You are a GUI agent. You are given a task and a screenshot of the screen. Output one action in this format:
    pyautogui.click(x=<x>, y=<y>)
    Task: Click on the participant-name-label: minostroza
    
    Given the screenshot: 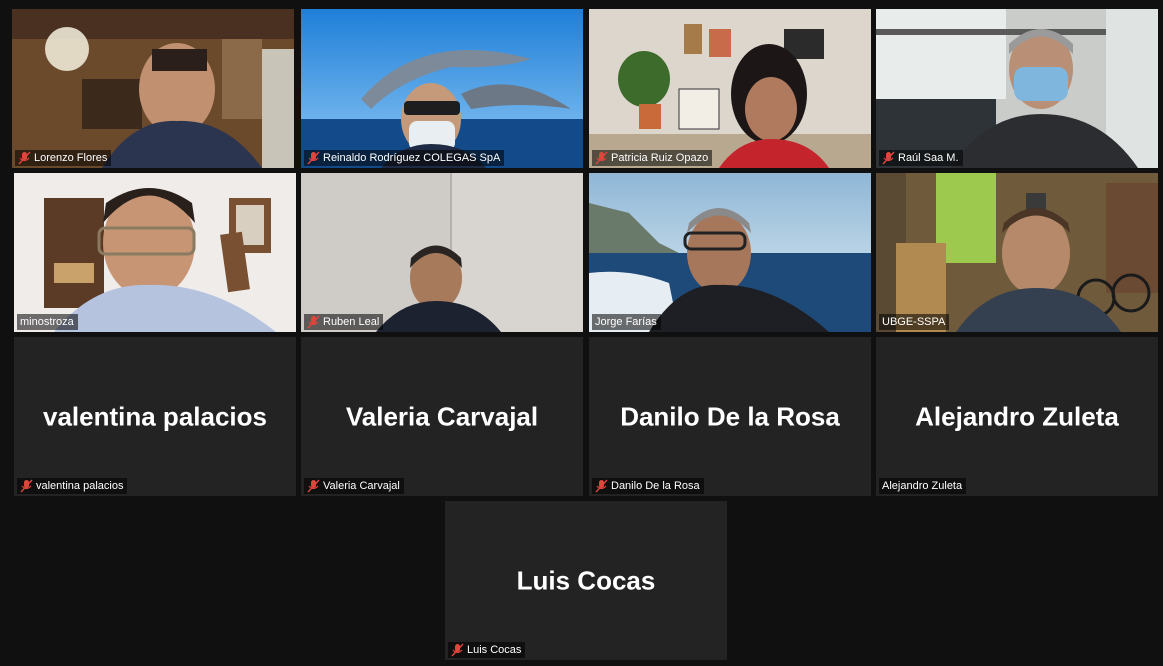 What is the action you would take?
    pyautogui.click(x=47, y=322)
    